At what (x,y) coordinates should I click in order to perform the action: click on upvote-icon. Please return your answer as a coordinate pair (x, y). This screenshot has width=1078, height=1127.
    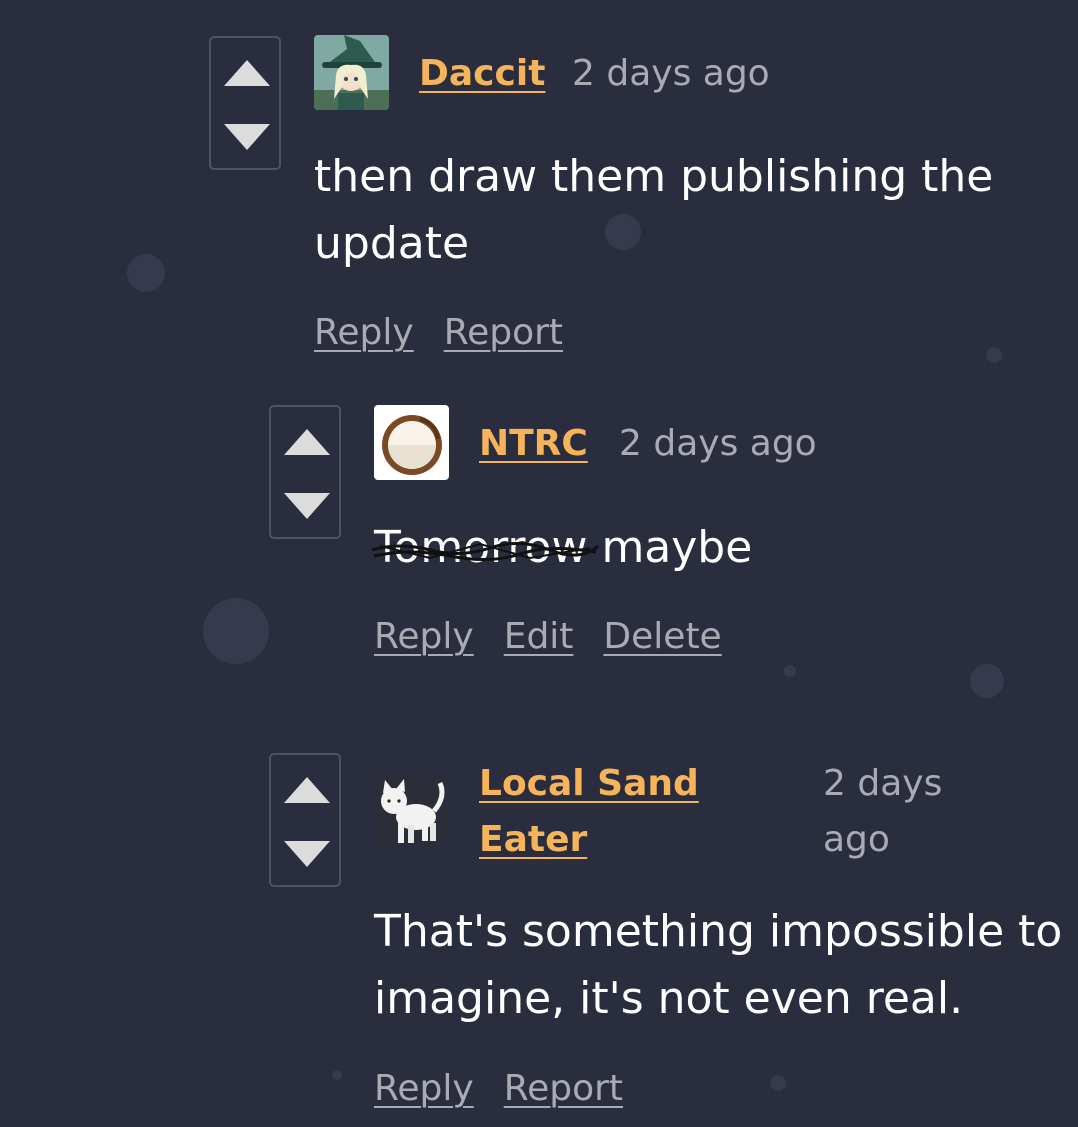
    Looking at the image, I should click on (307, 790).